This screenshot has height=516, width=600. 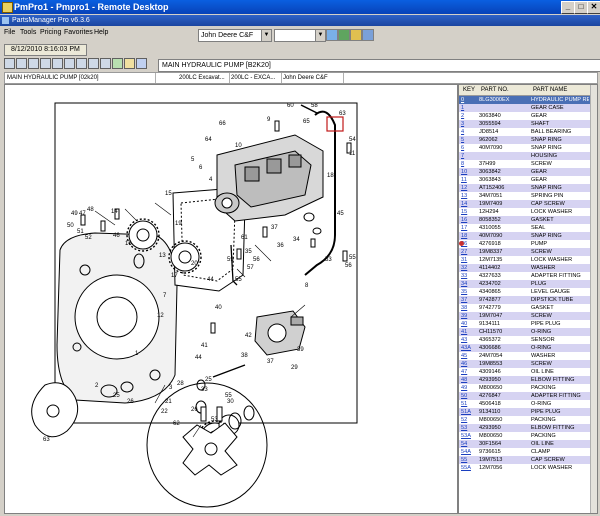 I want to click on table-row: 47 4309146 OIL LINE, so click(x=528, y=372).